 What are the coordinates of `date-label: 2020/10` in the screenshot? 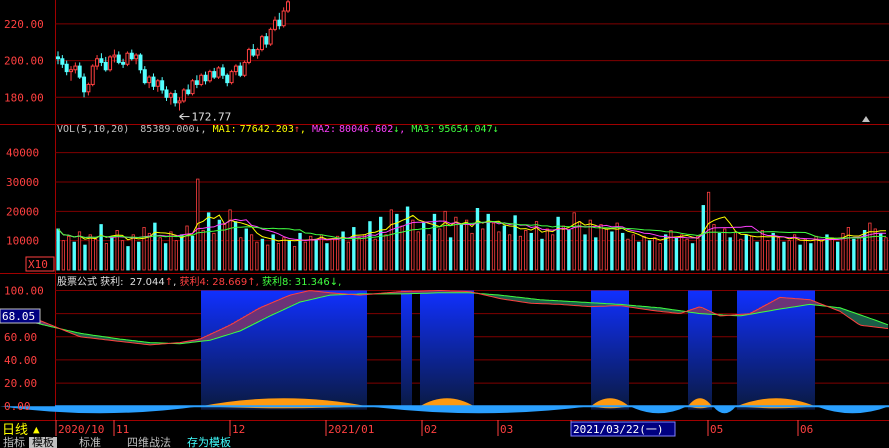 It's located at (81, 429).